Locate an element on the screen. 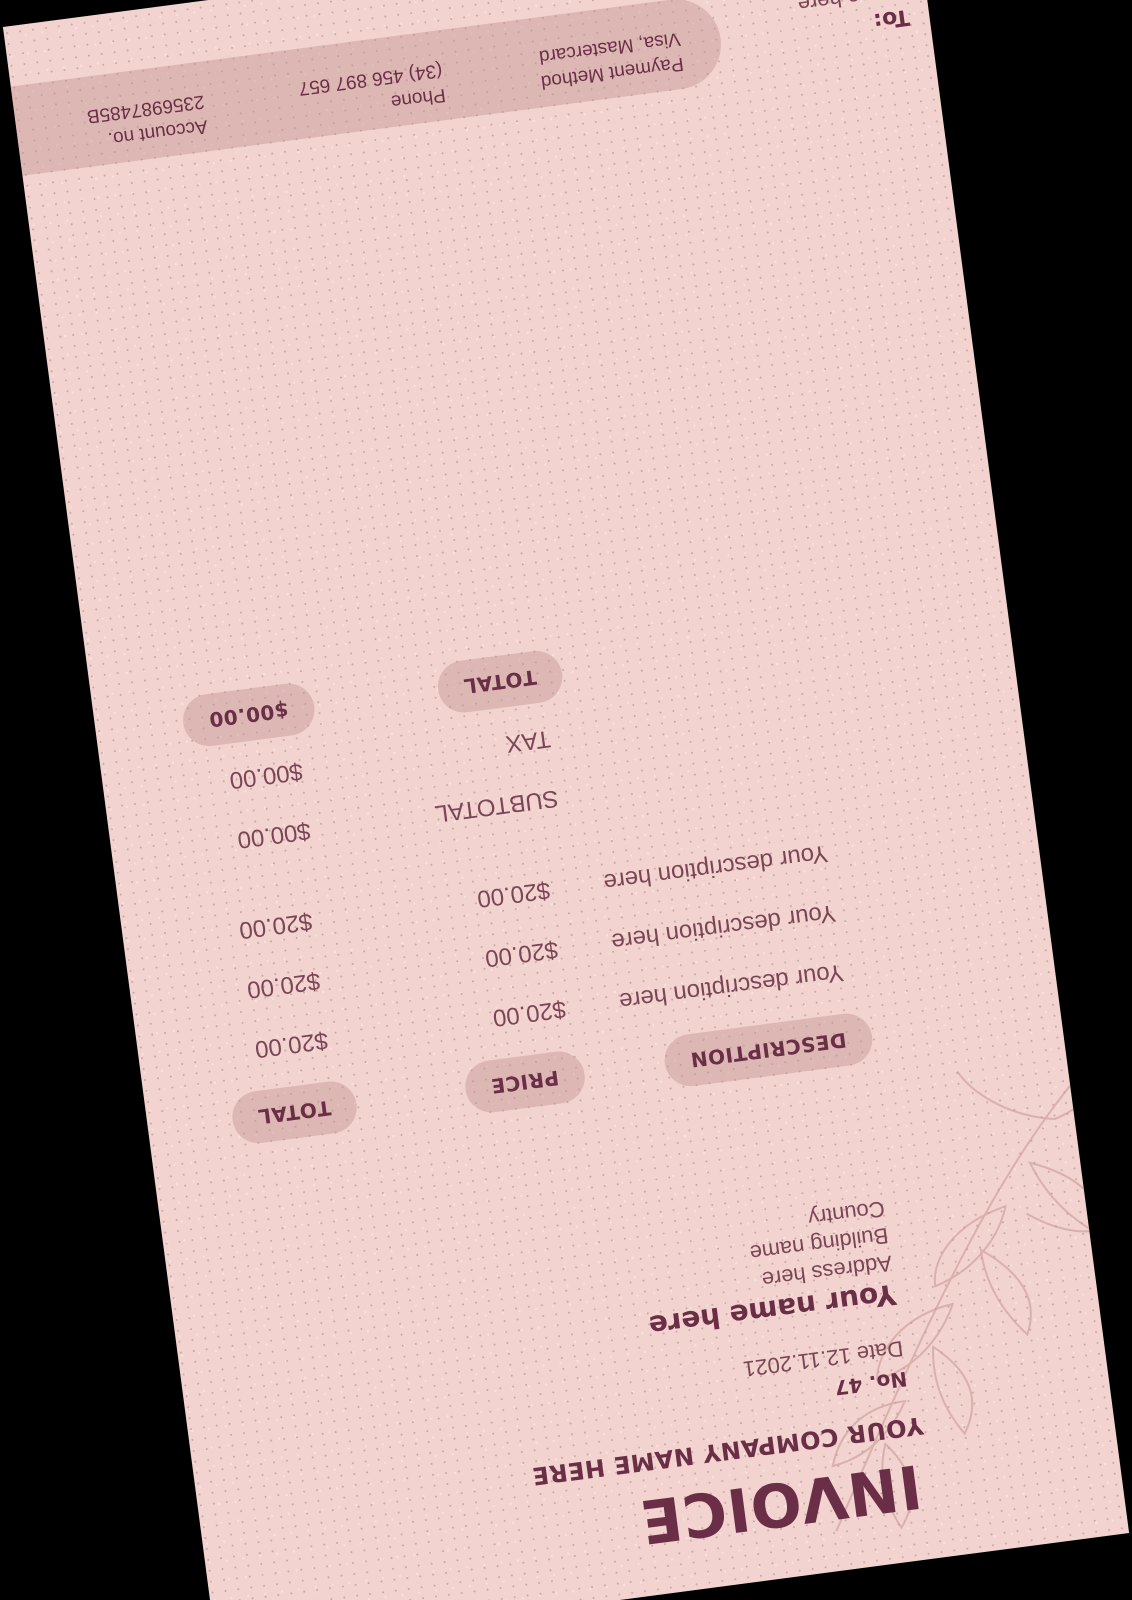 This screenshot has width=1132, height=1600. recipient-block: To: Name here is located at coordinates (853, 21).